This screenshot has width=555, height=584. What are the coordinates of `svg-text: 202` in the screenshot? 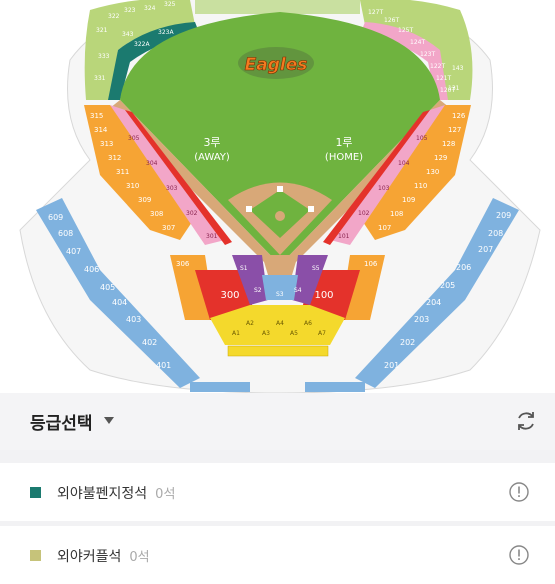 It's located at (407, 342).